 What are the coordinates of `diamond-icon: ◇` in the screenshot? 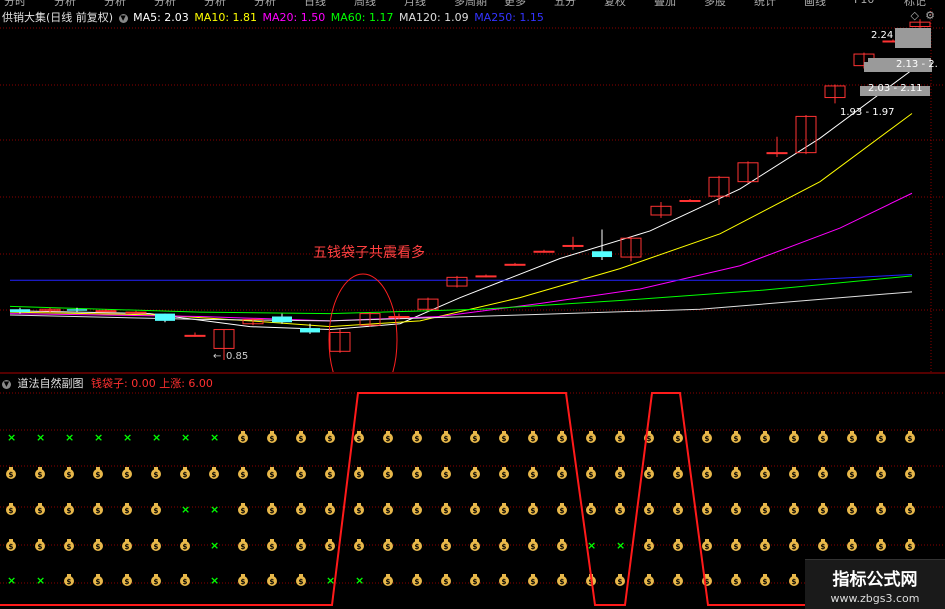 It's located at (915, 15).